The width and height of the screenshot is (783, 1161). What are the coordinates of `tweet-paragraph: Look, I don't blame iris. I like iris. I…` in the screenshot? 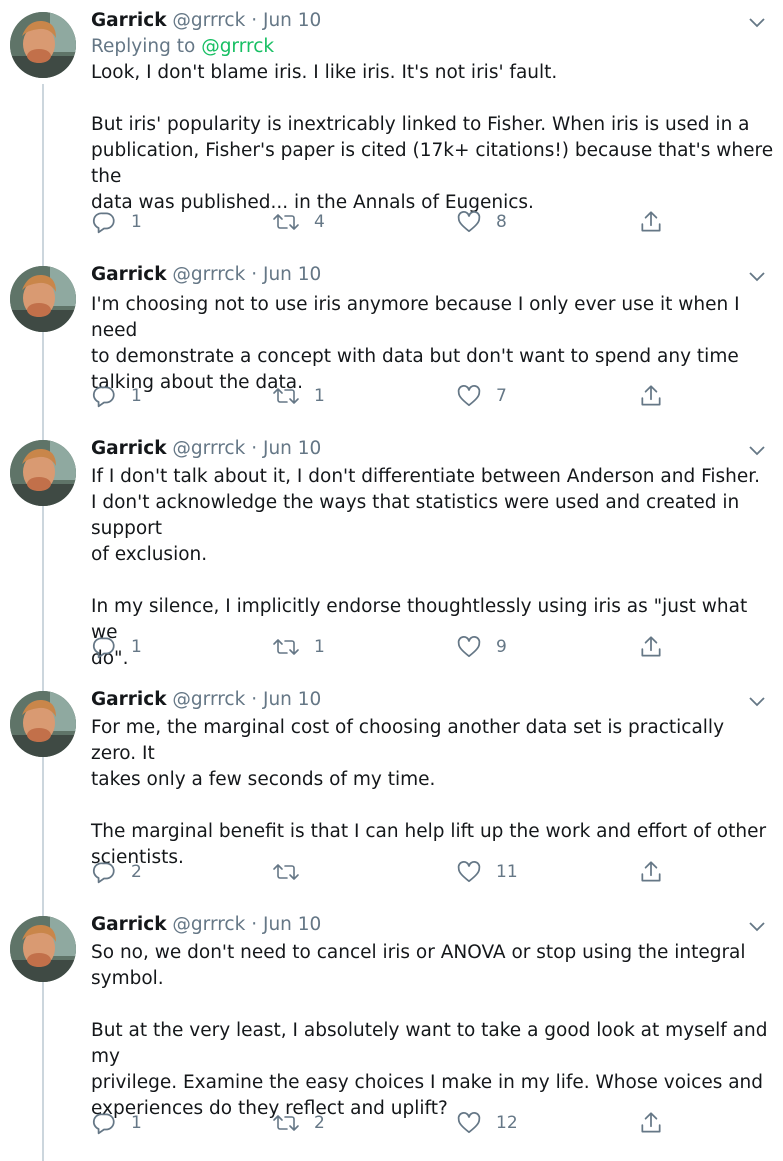 It's located at (324, 72).